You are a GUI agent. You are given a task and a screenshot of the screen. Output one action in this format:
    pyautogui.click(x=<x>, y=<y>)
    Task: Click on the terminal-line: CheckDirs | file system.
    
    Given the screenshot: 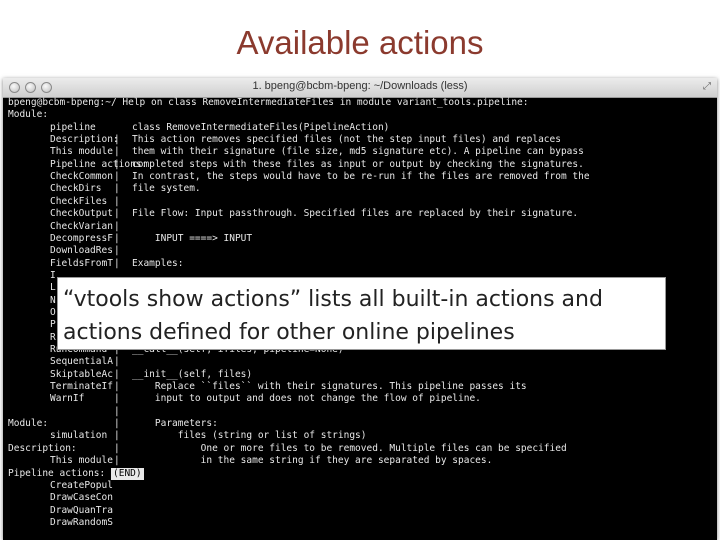 What is the action you would take?
    pyautogui.click(x=360, y=189)
    